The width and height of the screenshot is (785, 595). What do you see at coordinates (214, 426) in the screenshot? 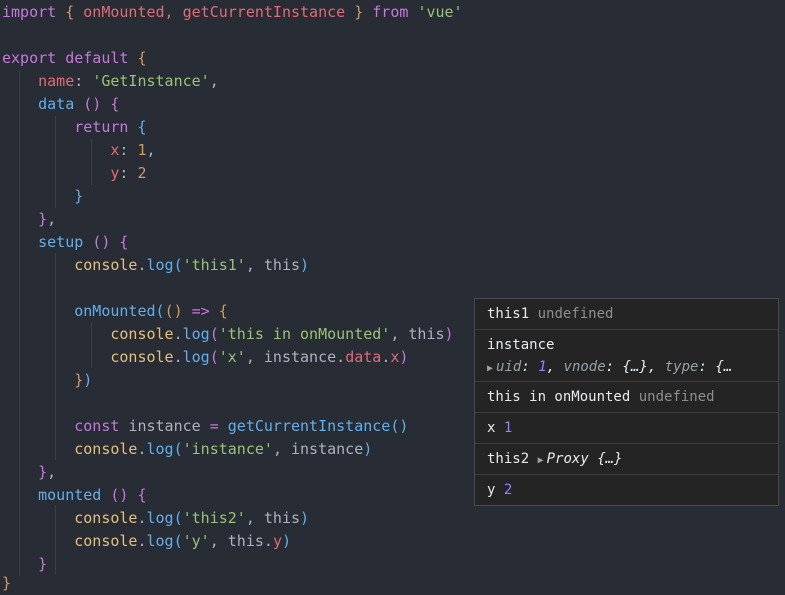
I see `operator: =` at bounding box center [214, 426].